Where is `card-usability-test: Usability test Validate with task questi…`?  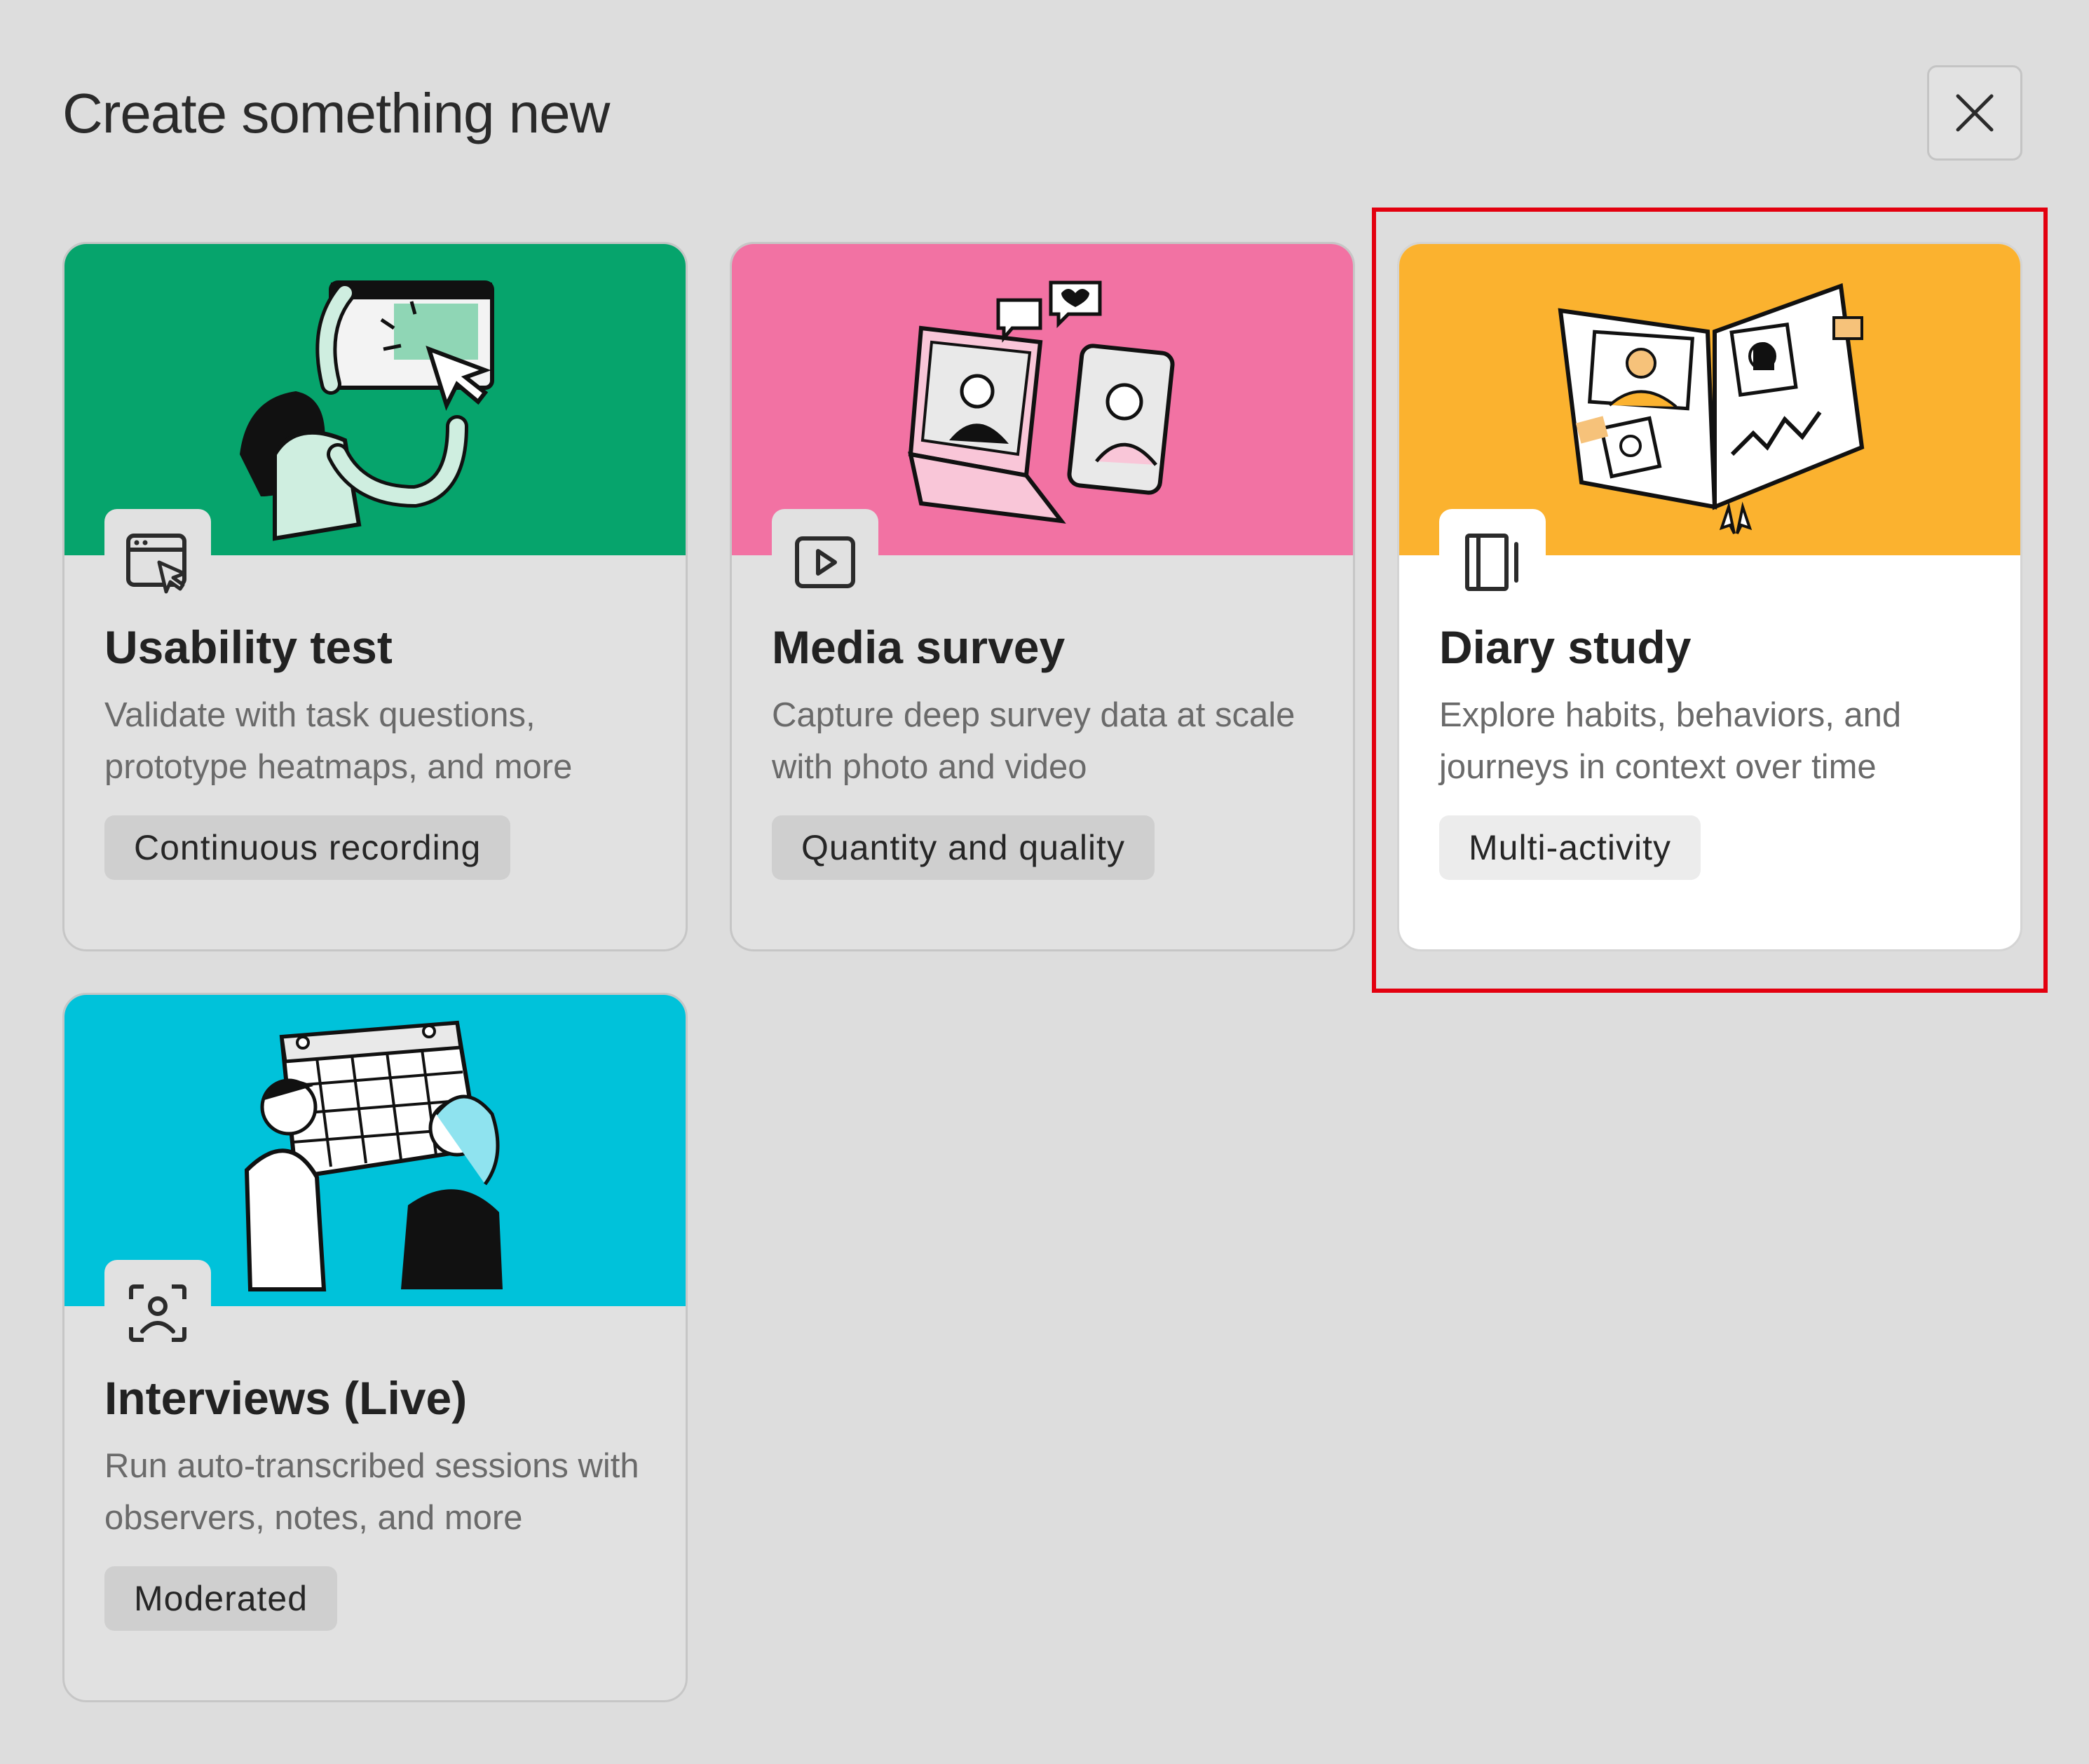
card-usability-test: Usability test Validate with task questi… is located at coordinates (375, 597).